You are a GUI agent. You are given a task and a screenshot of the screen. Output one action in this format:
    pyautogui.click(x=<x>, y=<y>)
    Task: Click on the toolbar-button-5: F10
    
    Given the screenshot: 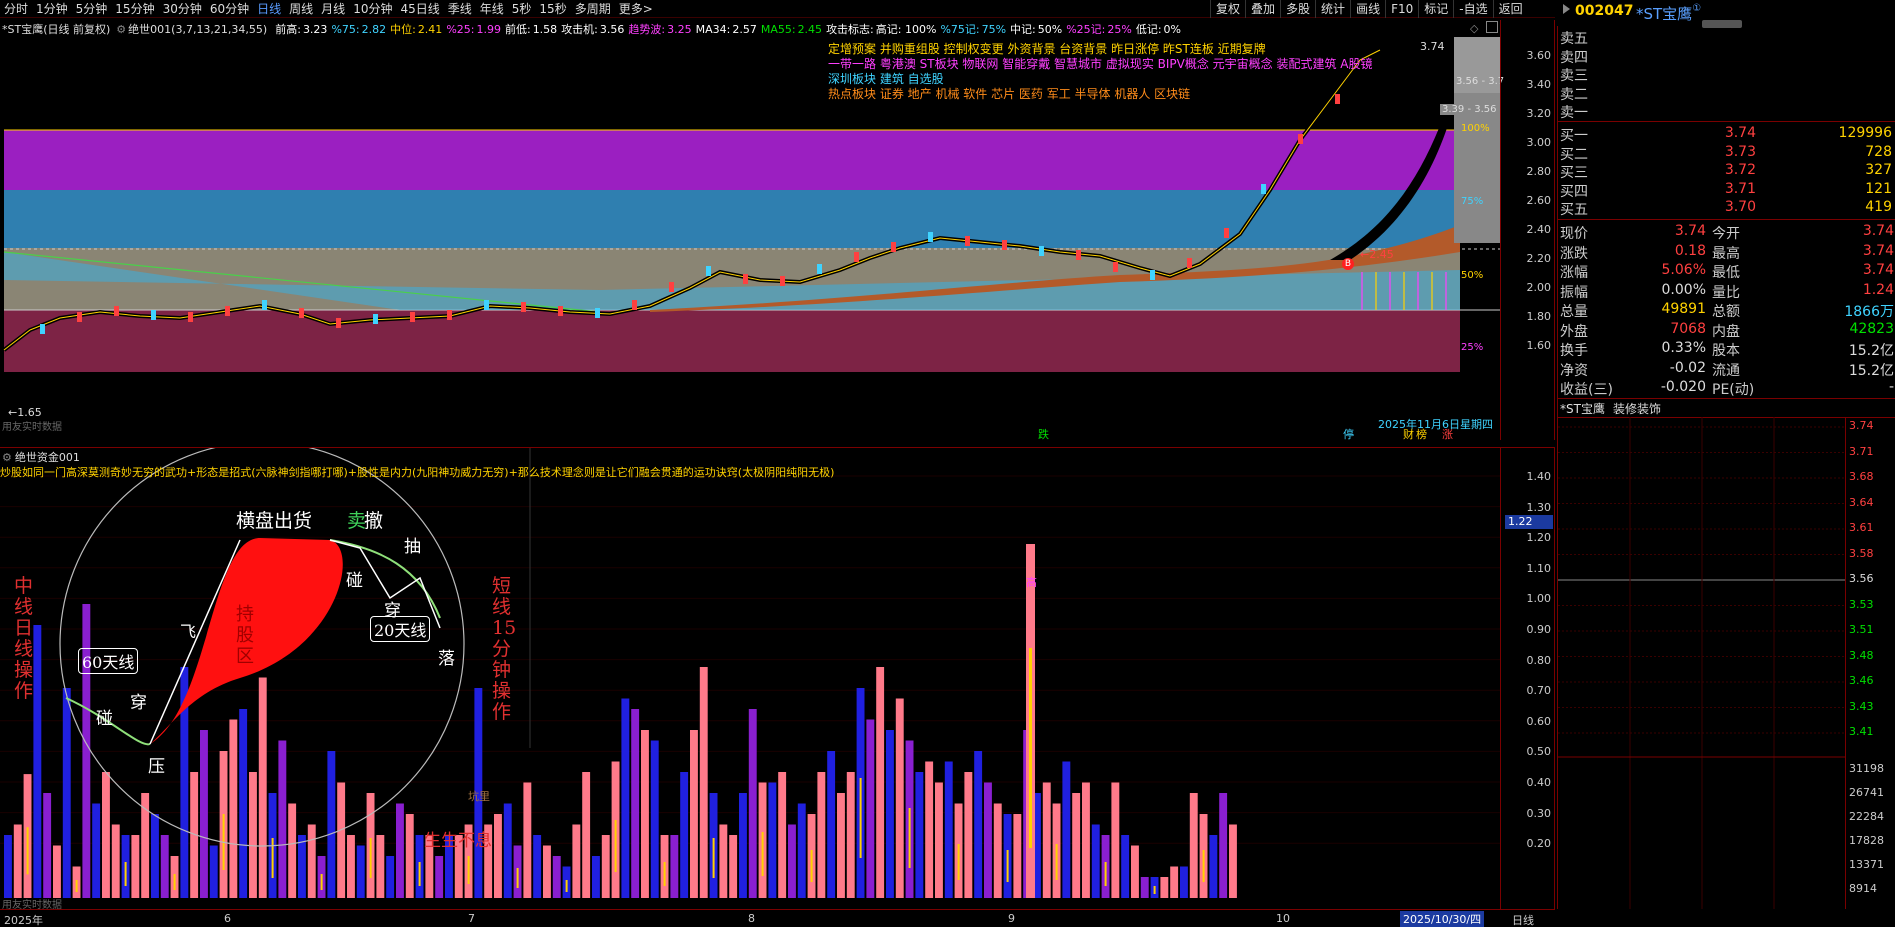 What is the action you would take?
    pyautogui.click(x=1401, y=9)
    